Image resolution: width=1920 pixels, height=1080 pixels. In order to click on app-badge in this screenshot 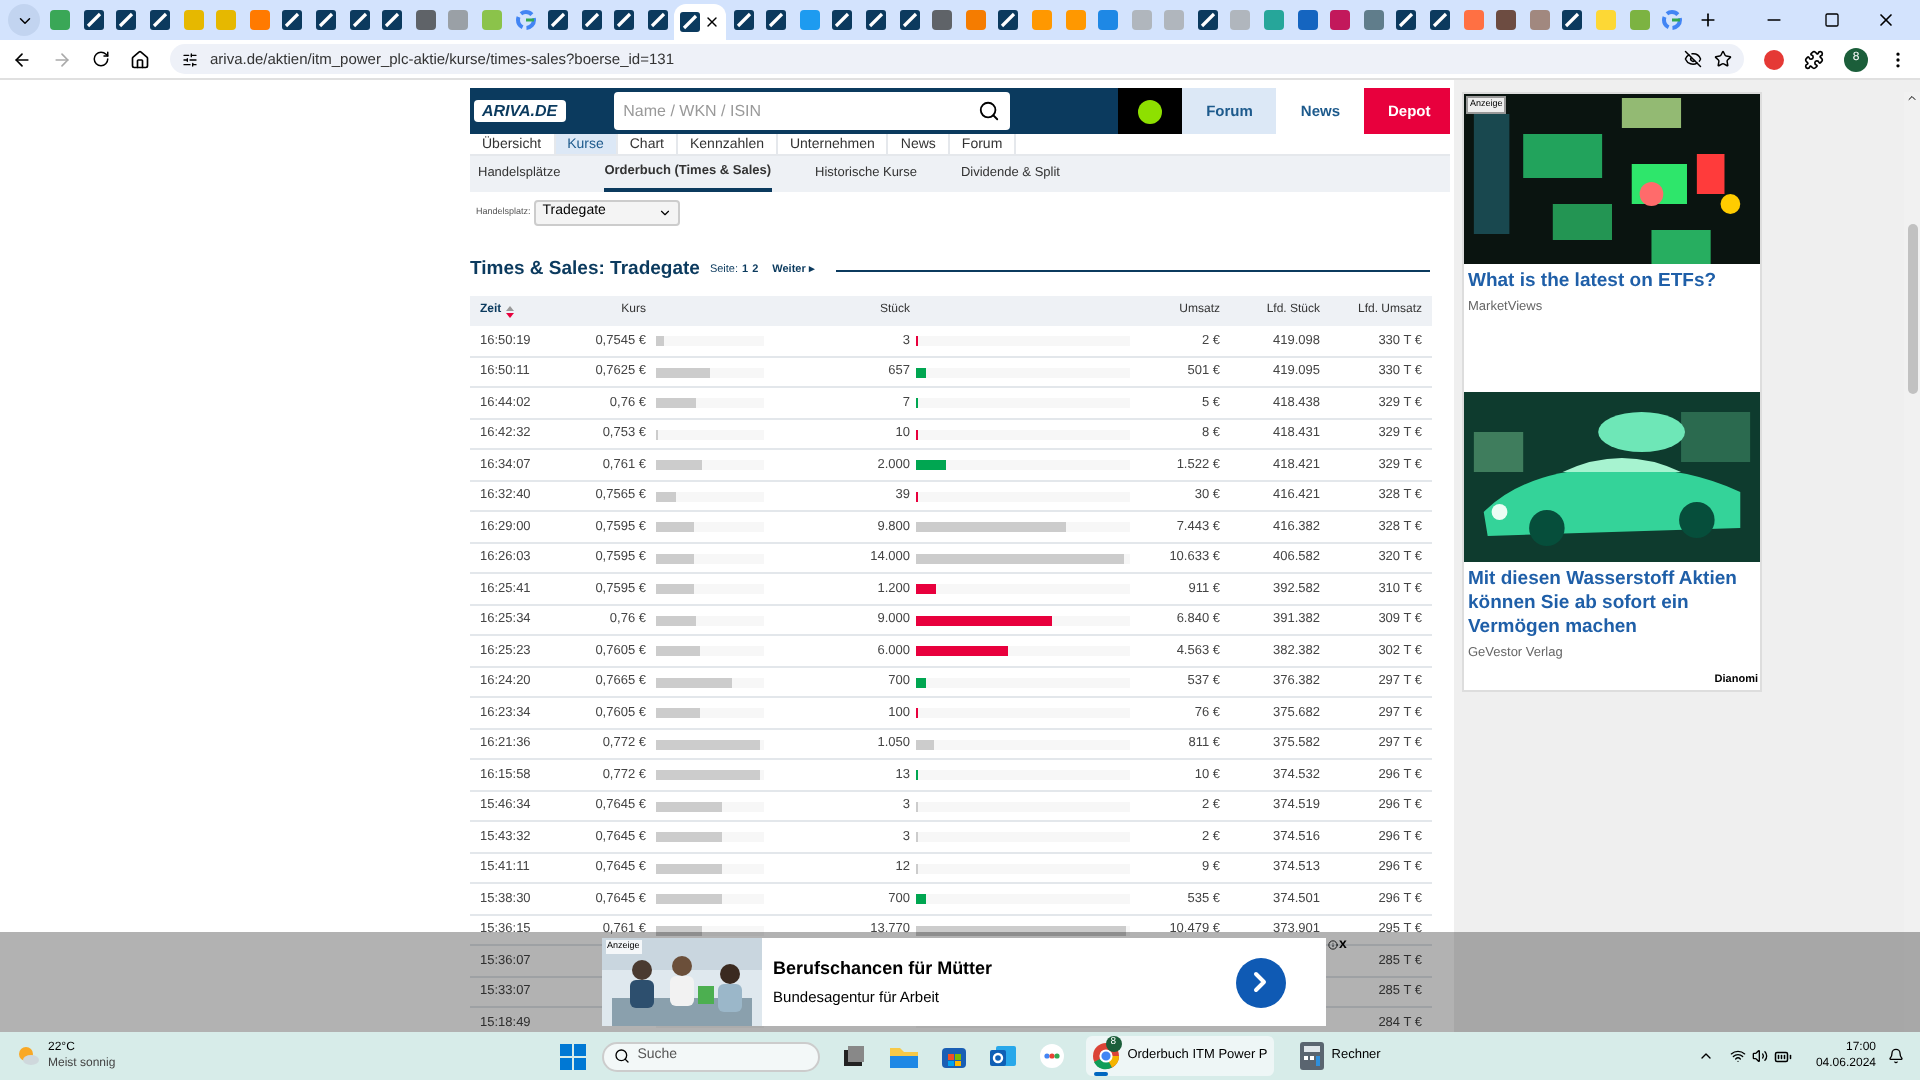, I will do `click(1150, 111)`.